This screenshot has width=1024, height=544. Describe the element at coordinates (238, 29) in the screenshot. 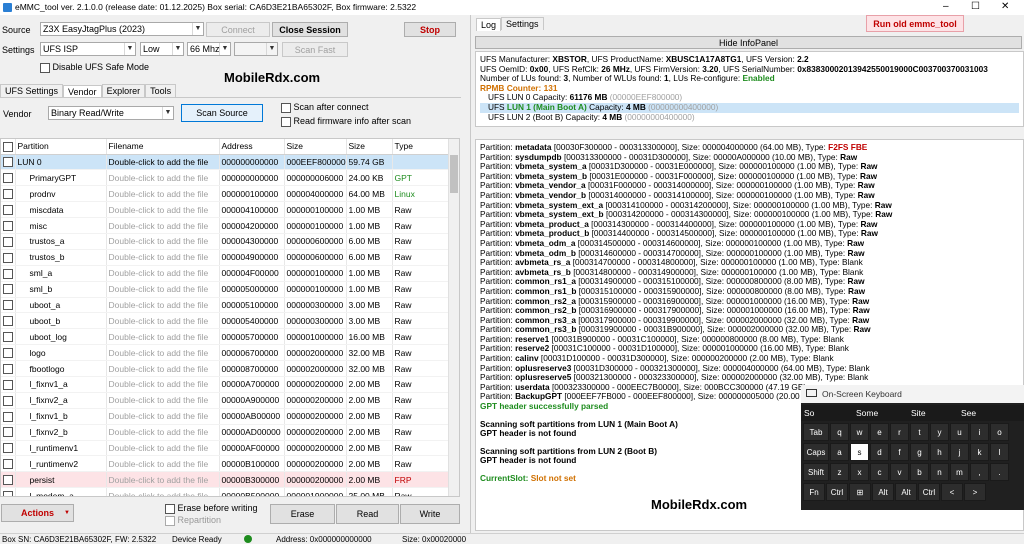

I see `connect-button: Connect` at that location.